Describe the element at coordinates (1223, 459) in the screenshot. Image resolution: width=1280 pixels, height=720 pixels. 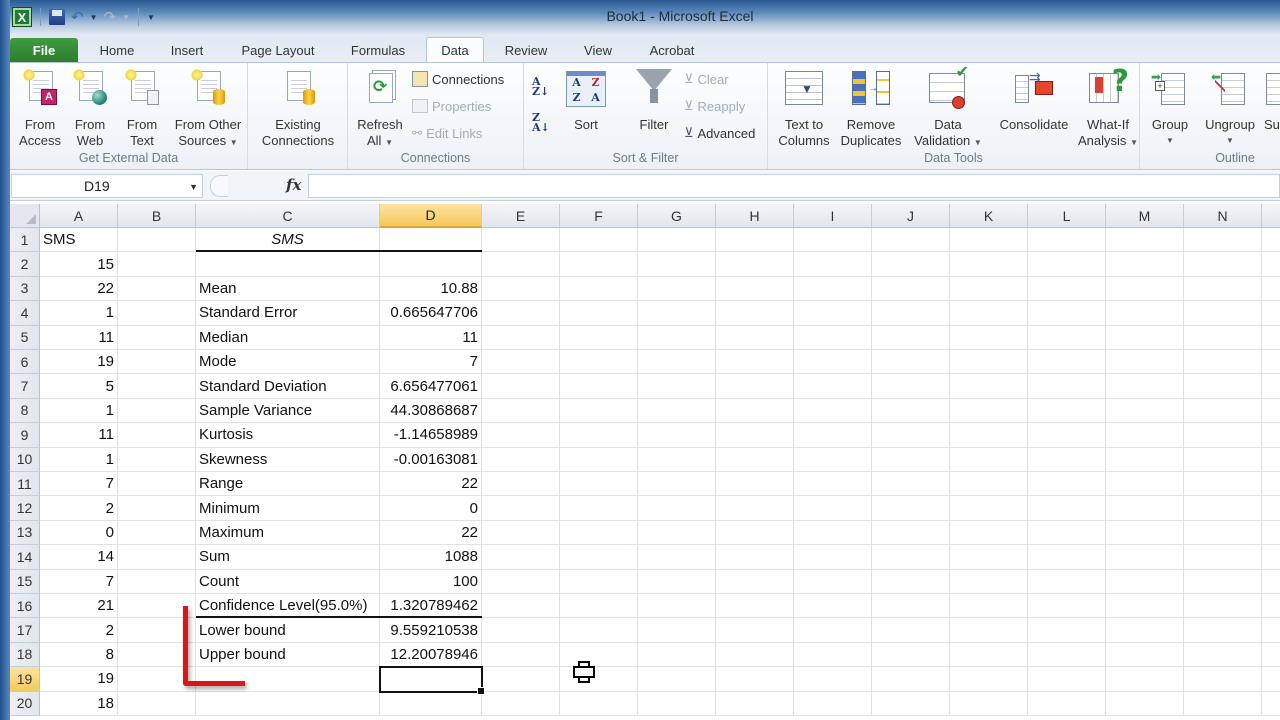
I see `cell-n10` at that location.